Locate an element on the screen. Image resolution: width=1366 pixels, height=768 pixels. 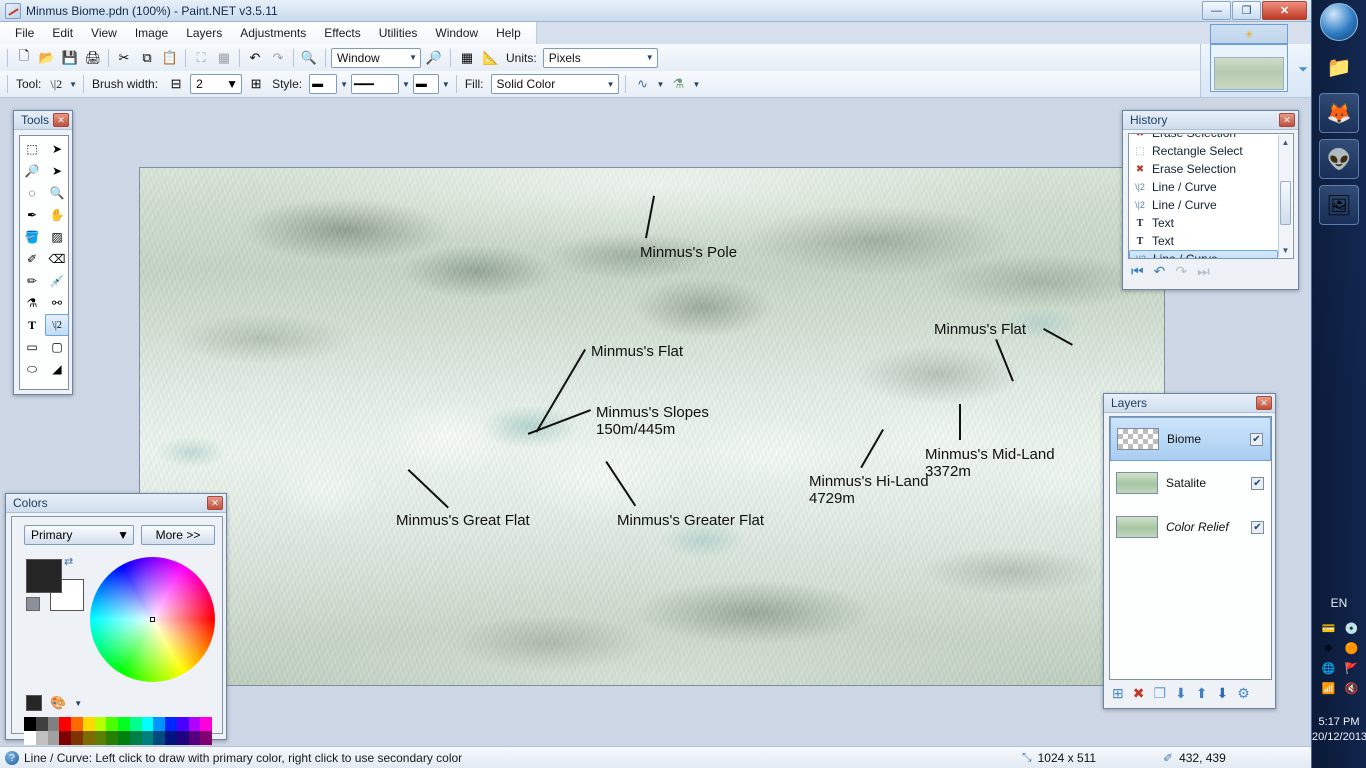
menu-item-help: Help is located at coordinates (508, 33).